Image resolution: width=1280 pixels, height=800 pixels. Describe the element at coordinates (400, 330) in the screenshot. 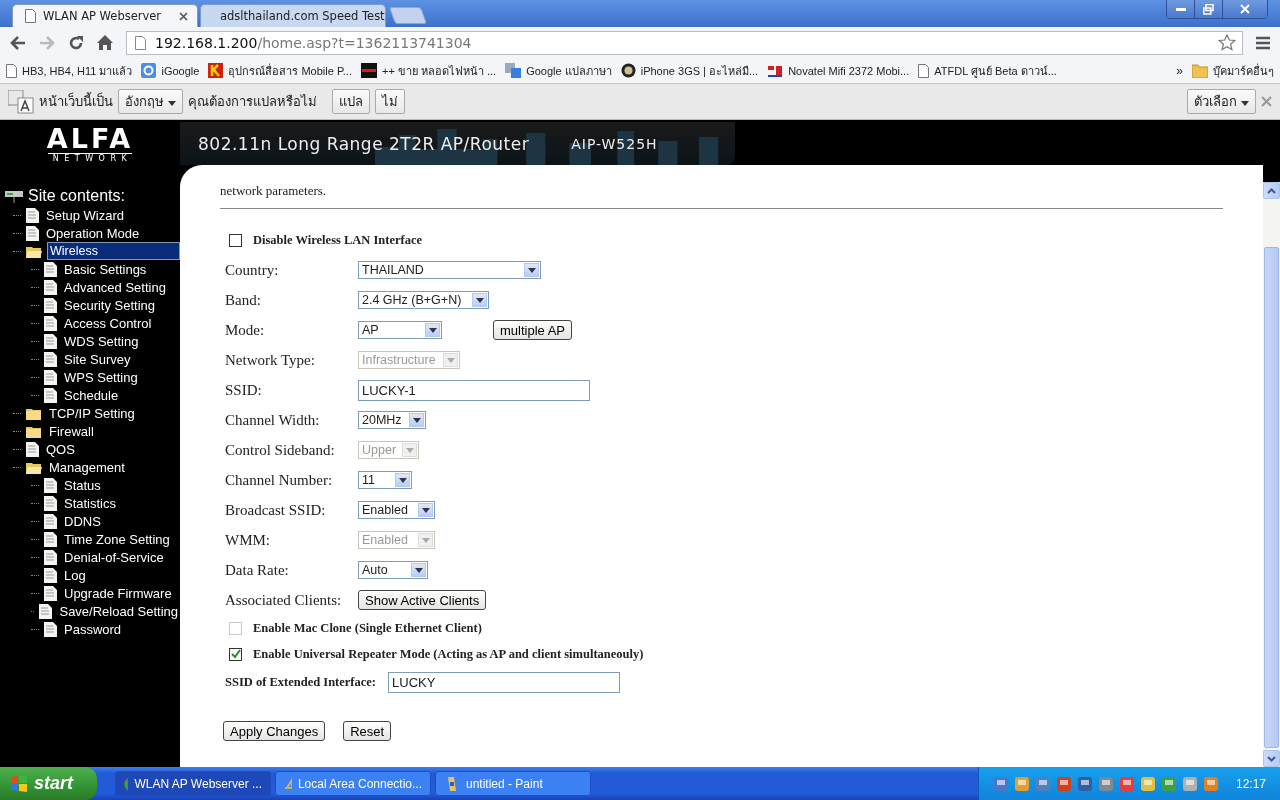

I see `dropdown: AP` at that location.